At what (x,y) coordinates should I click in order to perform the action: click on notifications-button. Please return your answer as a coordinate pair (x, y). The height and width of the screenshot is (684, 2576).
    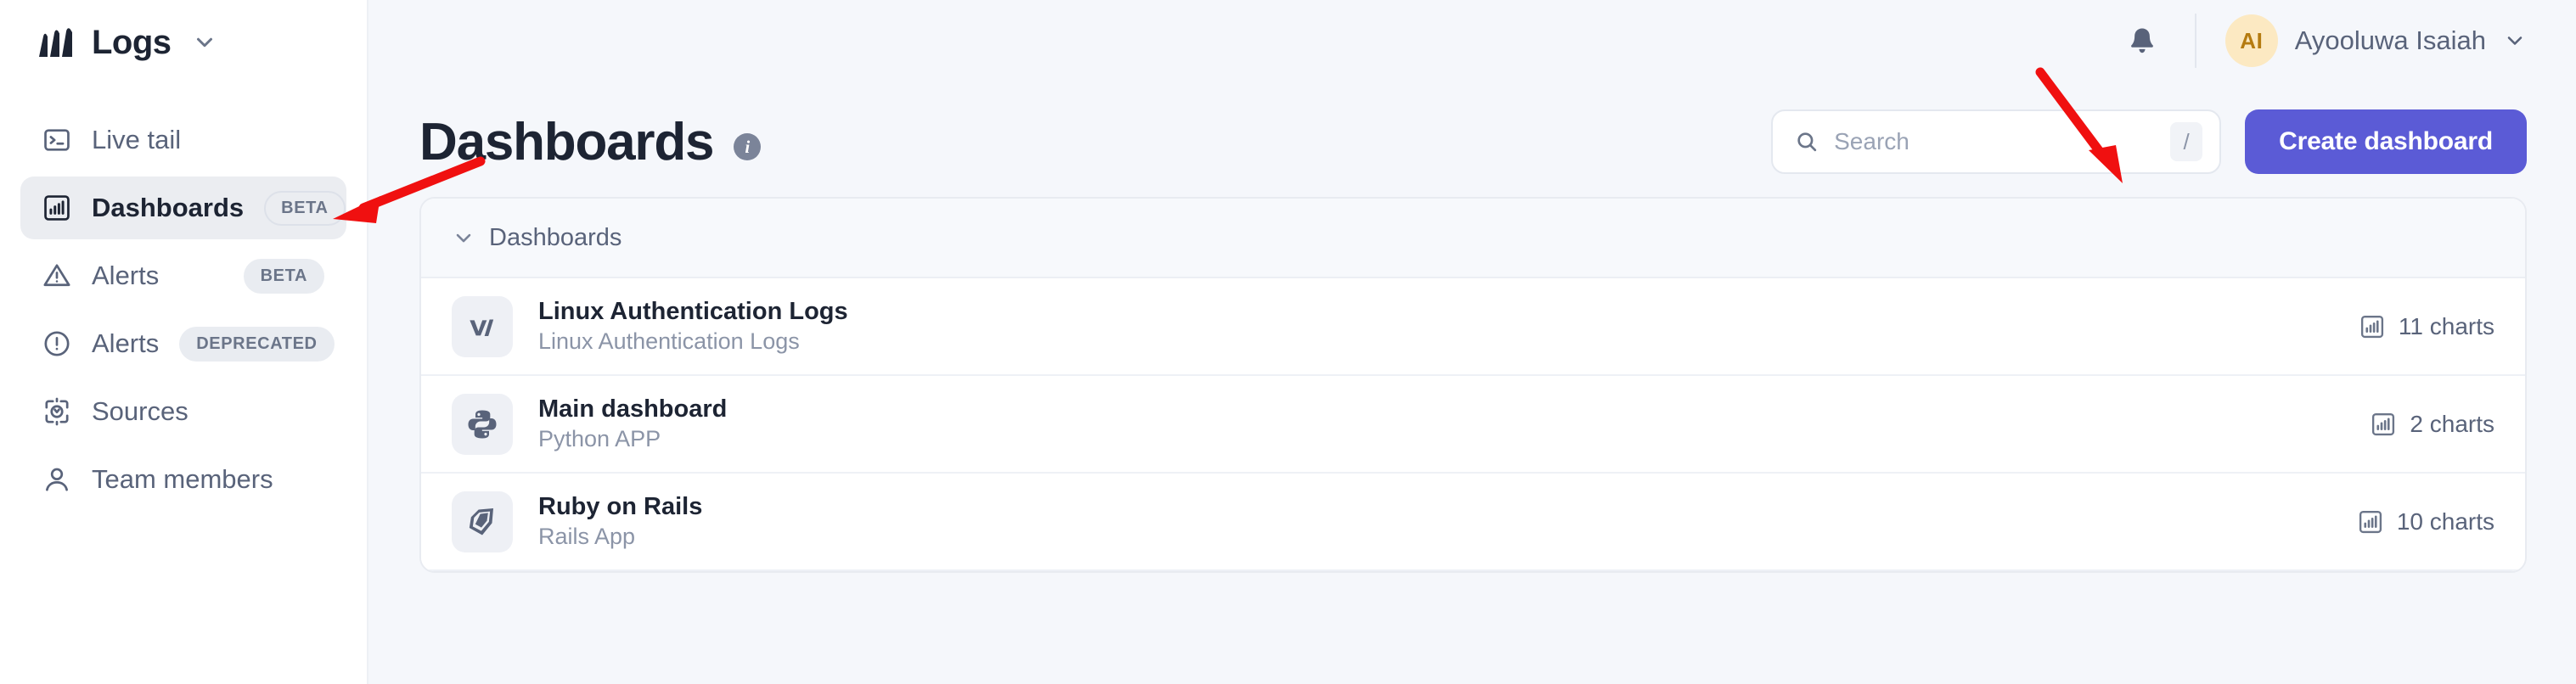
    Looking at the image, I should click on (2142, 40).